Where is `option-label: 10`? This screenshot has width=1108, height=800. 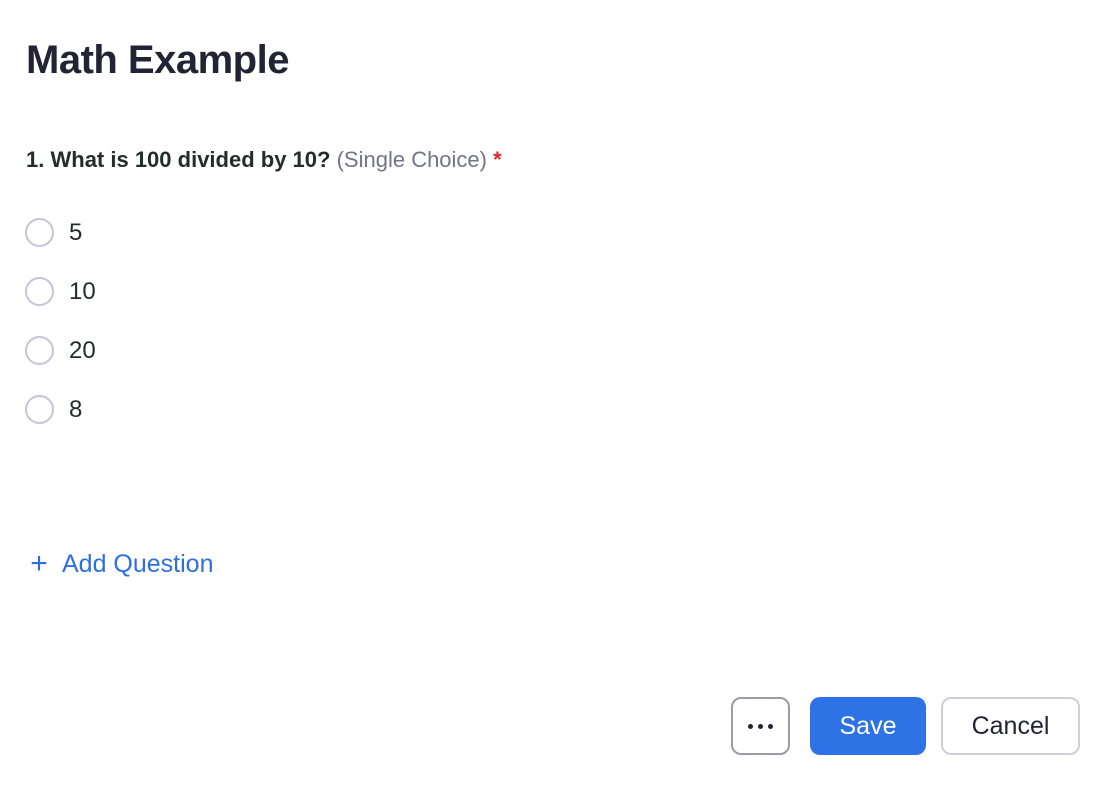
option-label: 10 is located at coordinates (82, 291).